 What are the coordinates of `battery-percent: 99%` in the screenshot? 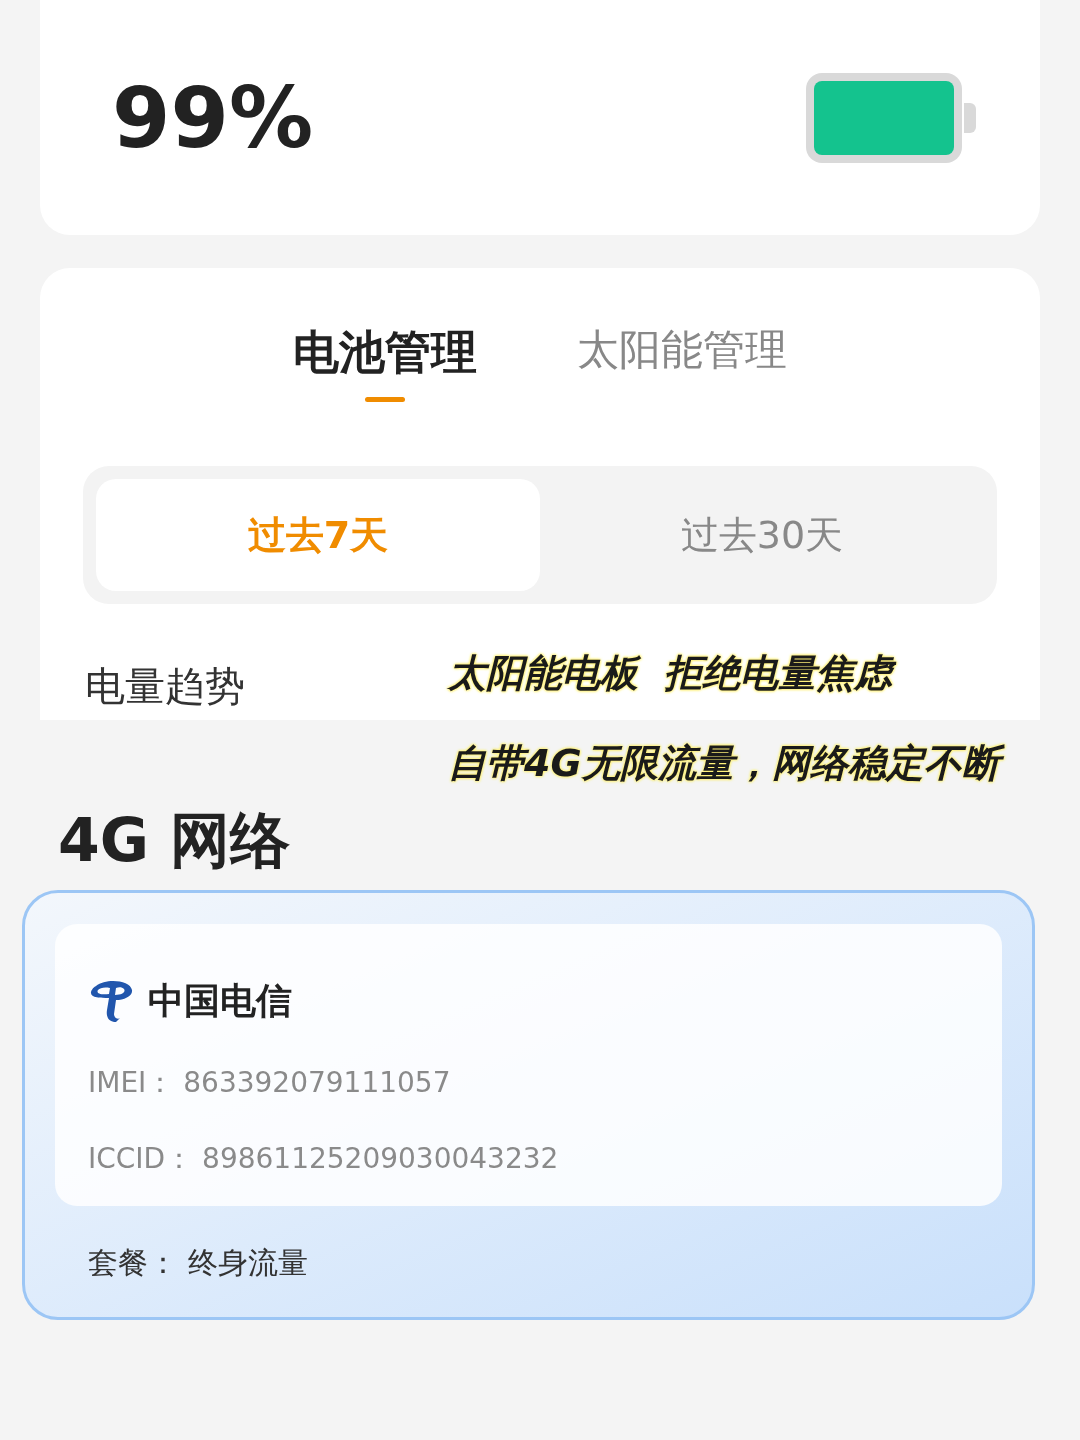 It's located at (213, 117).